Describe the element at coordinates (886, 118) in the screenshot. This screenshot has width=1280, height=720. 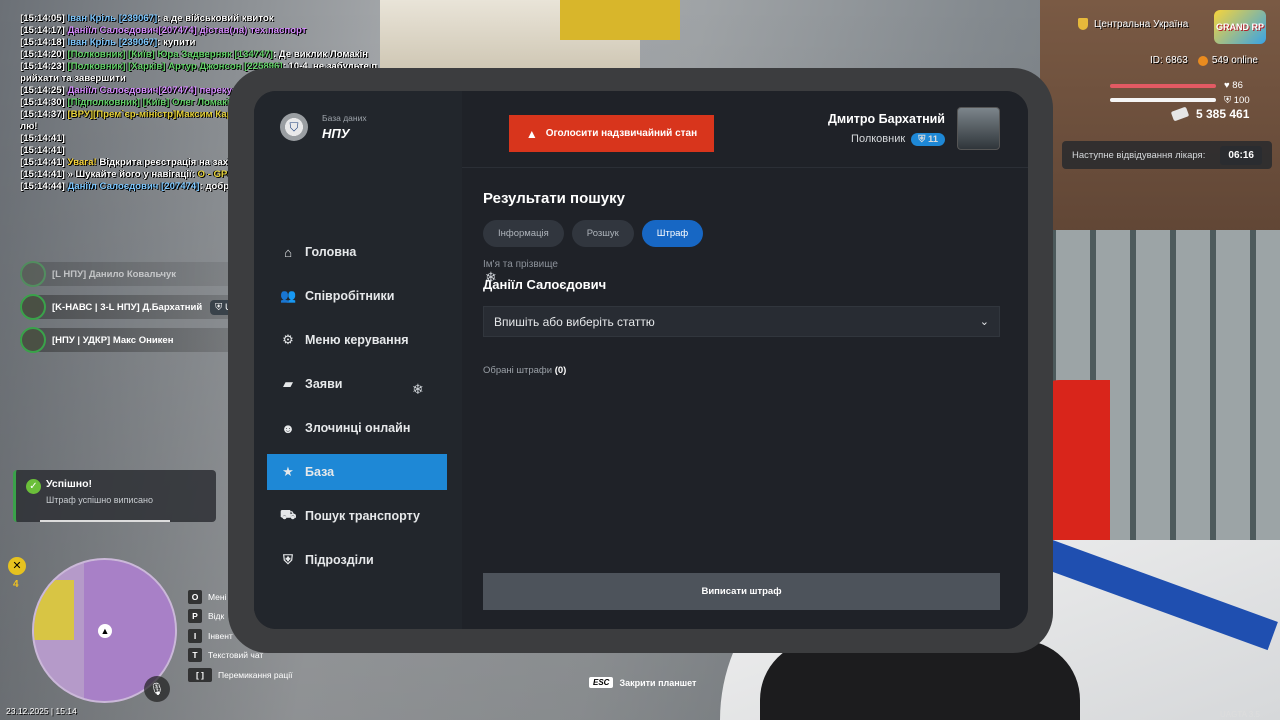
I see `user-name: Дмитро Бархатний` at that location.